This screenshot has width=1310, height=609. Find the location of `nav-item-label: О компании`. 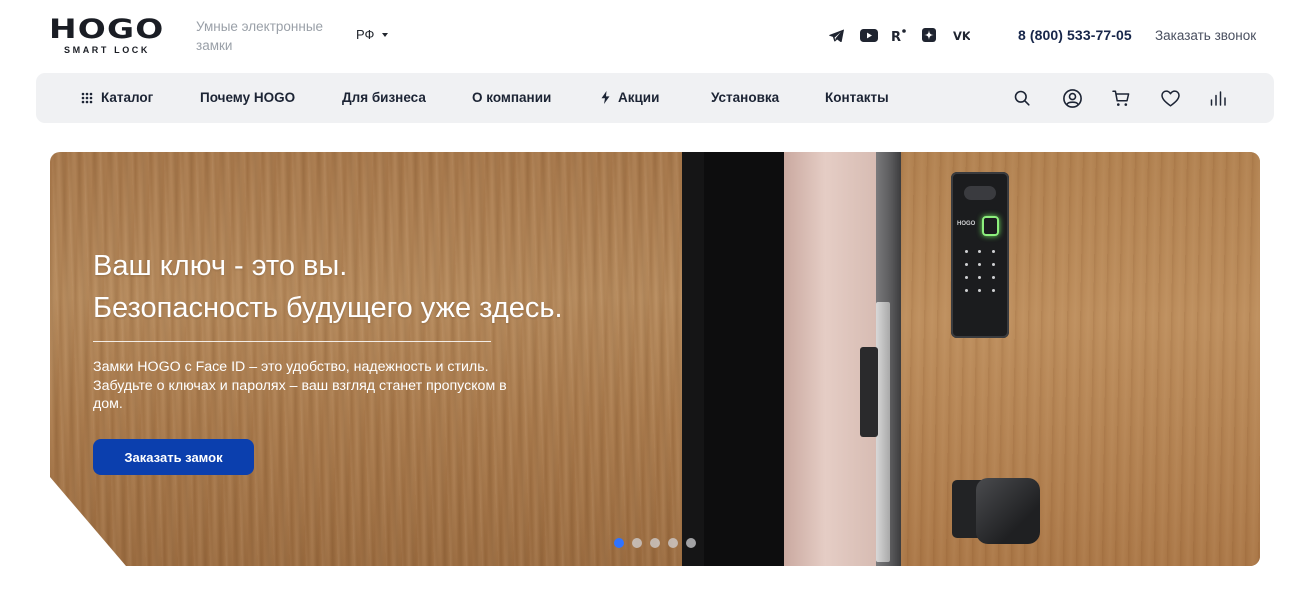

nav-item-label: О компании is located at coordinates (512, 97).